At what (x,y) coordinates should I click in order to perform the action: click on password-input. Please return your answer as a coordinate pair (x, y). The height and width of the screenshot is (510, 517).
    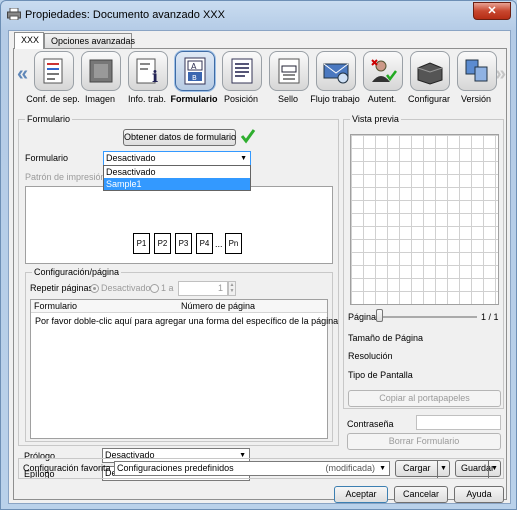
    Looking at the image, I should click on (458, 422).